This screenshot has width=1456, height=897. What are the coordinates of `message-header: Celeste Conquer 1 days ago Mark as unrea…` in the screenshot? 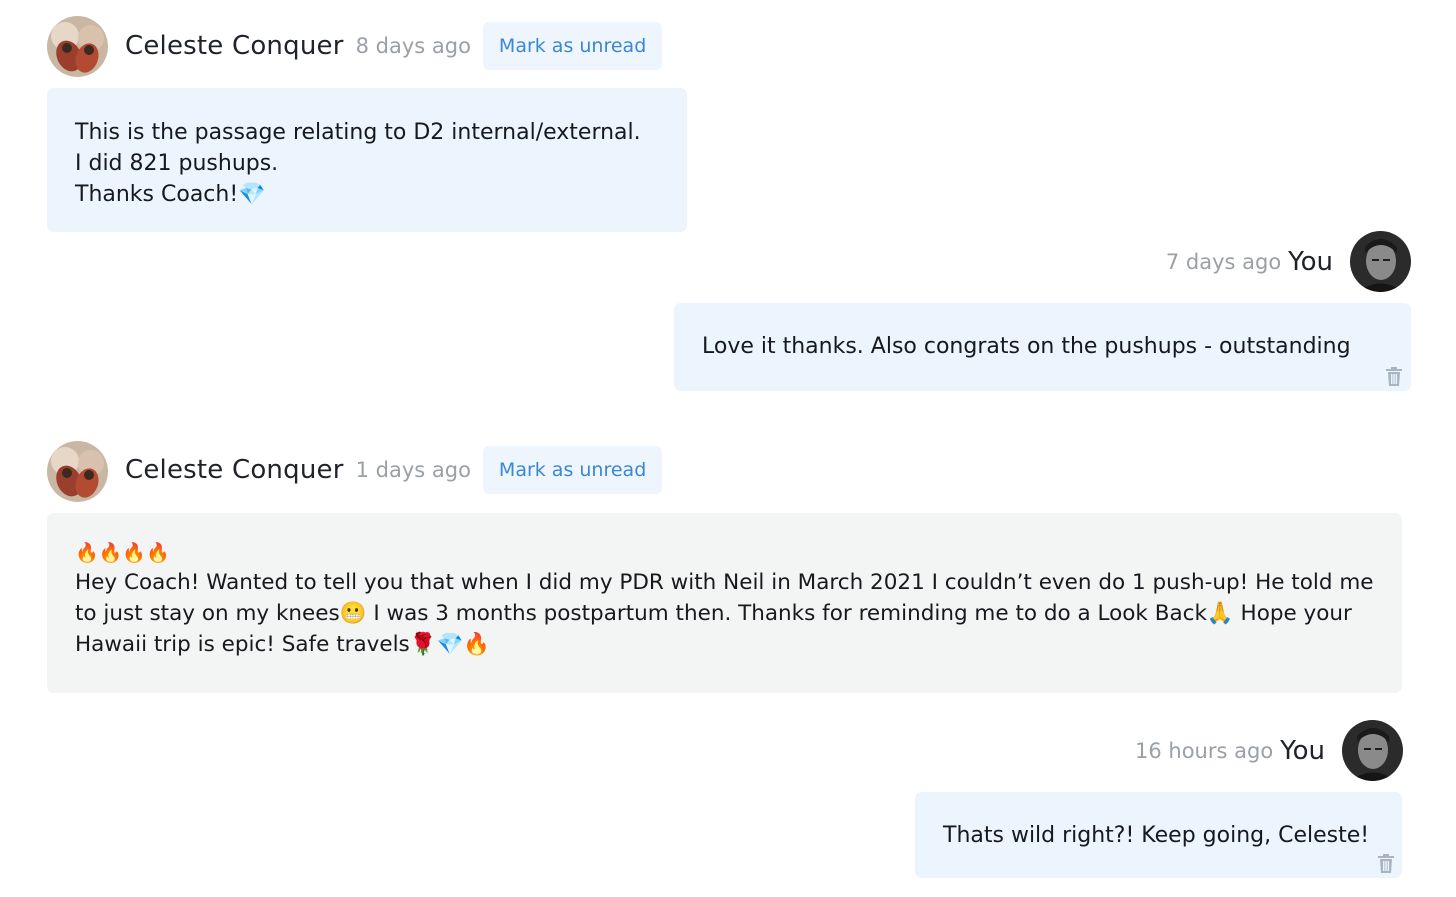 It's located at (394, 470).